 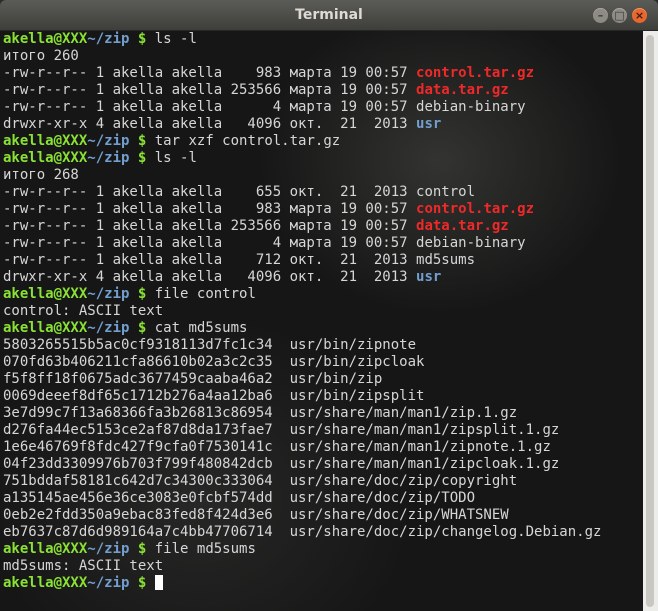 I want to click on prompt-line: akella@XXX~/zip $ file control, so click(x=302, y=294).